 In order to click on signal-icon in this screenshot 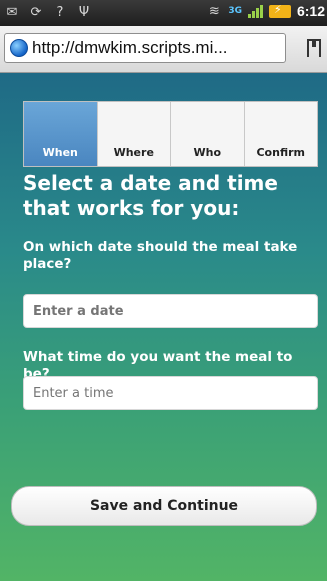, I will do `click(255, 11)`.